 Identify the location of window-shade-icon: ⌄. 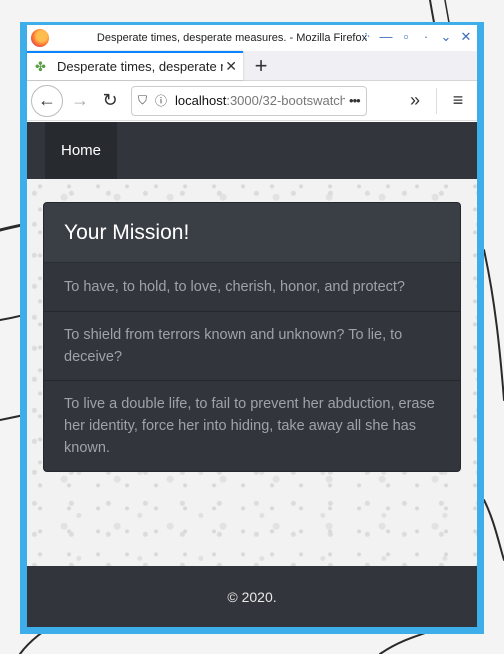
(446, 37).